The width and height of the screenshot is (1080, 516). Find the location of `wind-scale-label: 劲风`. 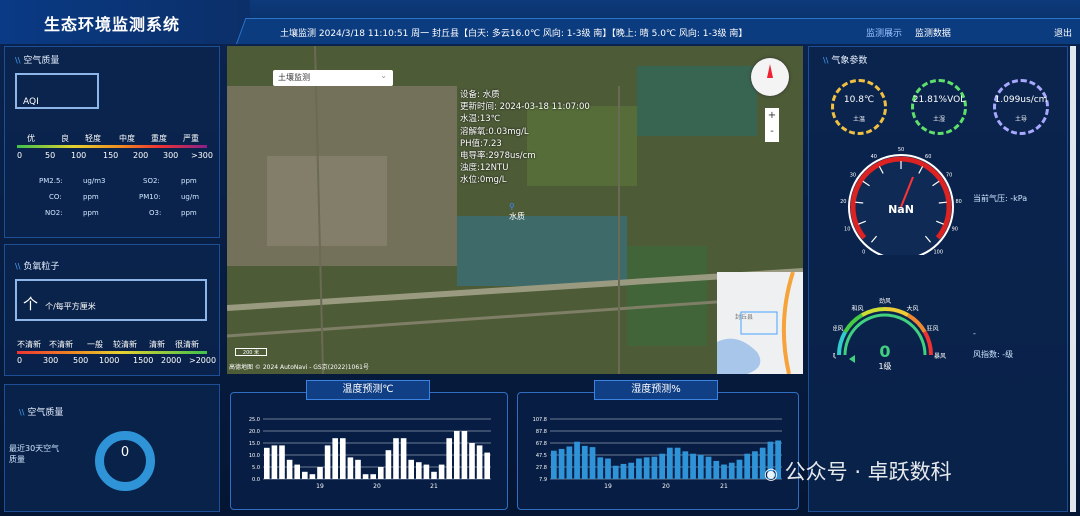

wind-scale-label: 劲风 is located at coordinates (885, 301).